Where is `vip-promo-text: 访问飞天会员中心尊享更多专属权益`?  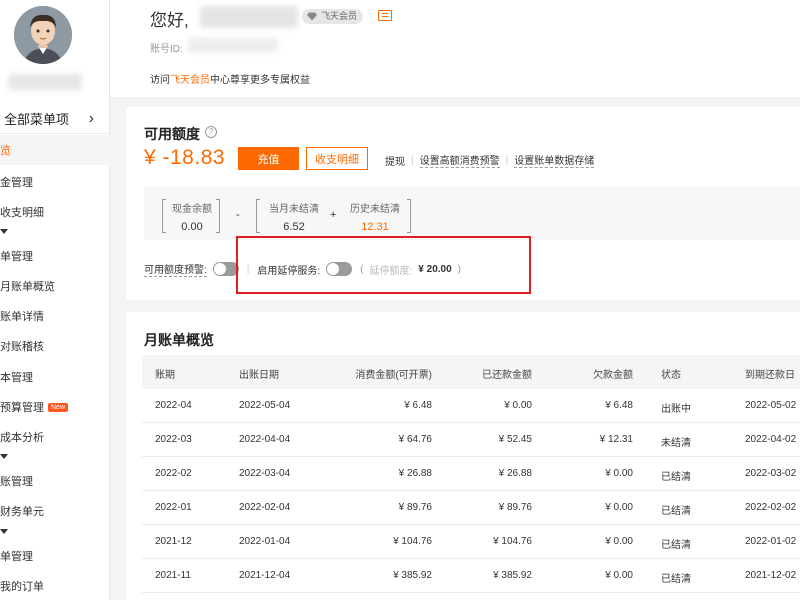
vip-promo-text: 访问飞天会员中心尊享更多专属权益 is located at coordinates (230, 78).